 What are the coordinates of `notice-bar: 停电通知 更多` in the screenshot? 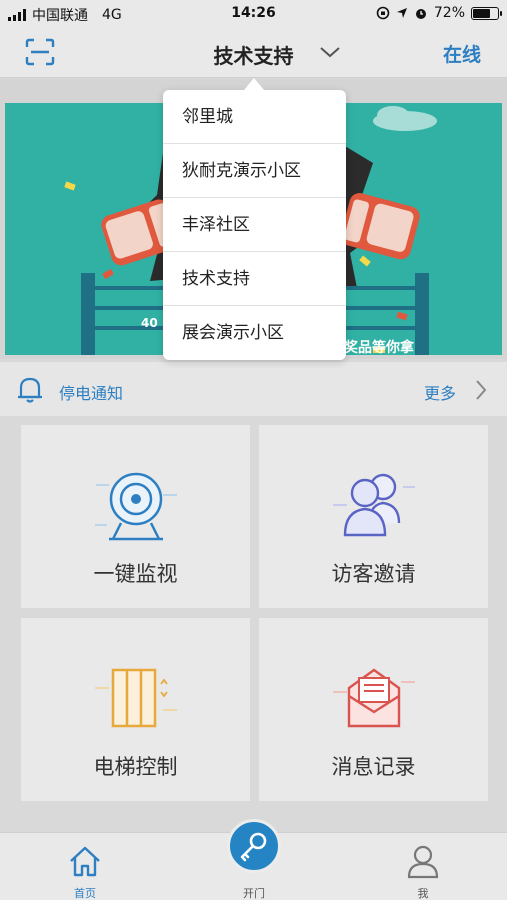 It's located at (253, 389).